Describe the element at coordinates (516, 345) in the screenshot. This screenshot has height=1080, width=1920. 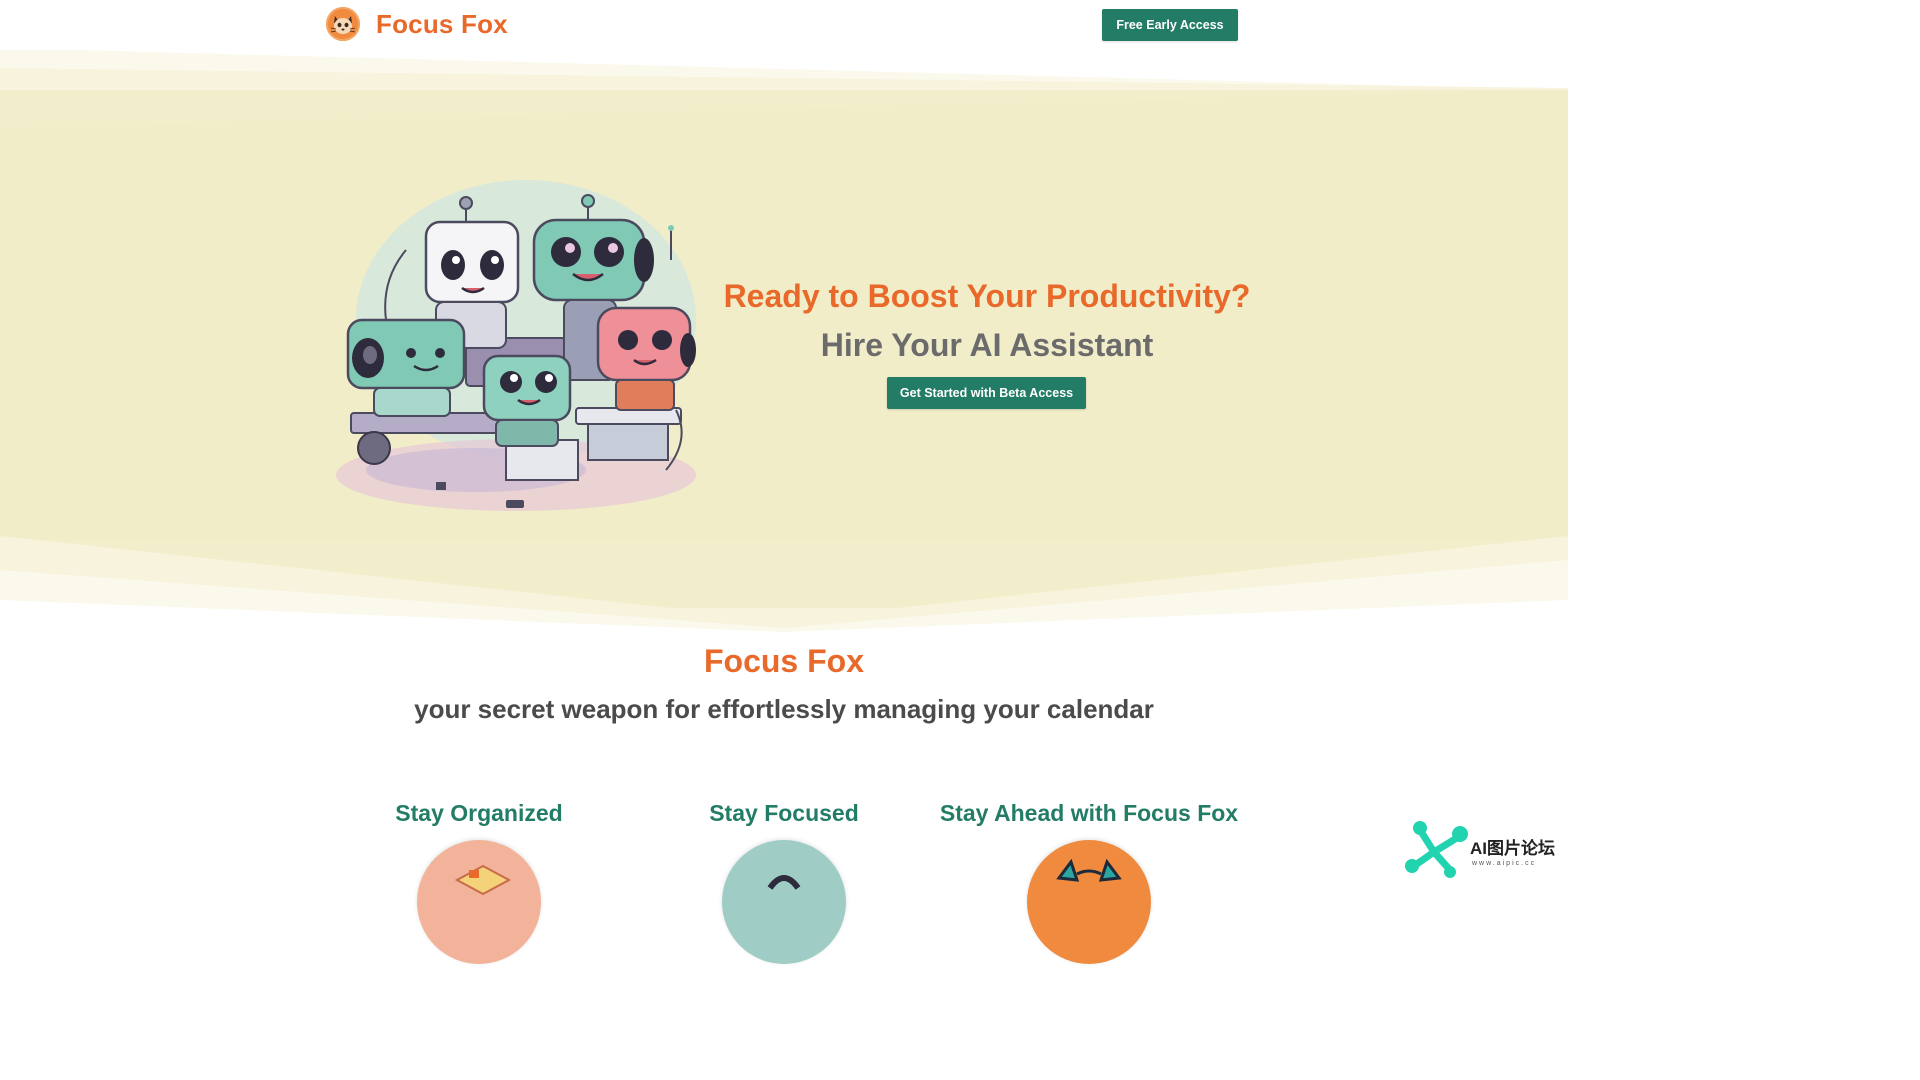
I see `robots-illustration` at that location.